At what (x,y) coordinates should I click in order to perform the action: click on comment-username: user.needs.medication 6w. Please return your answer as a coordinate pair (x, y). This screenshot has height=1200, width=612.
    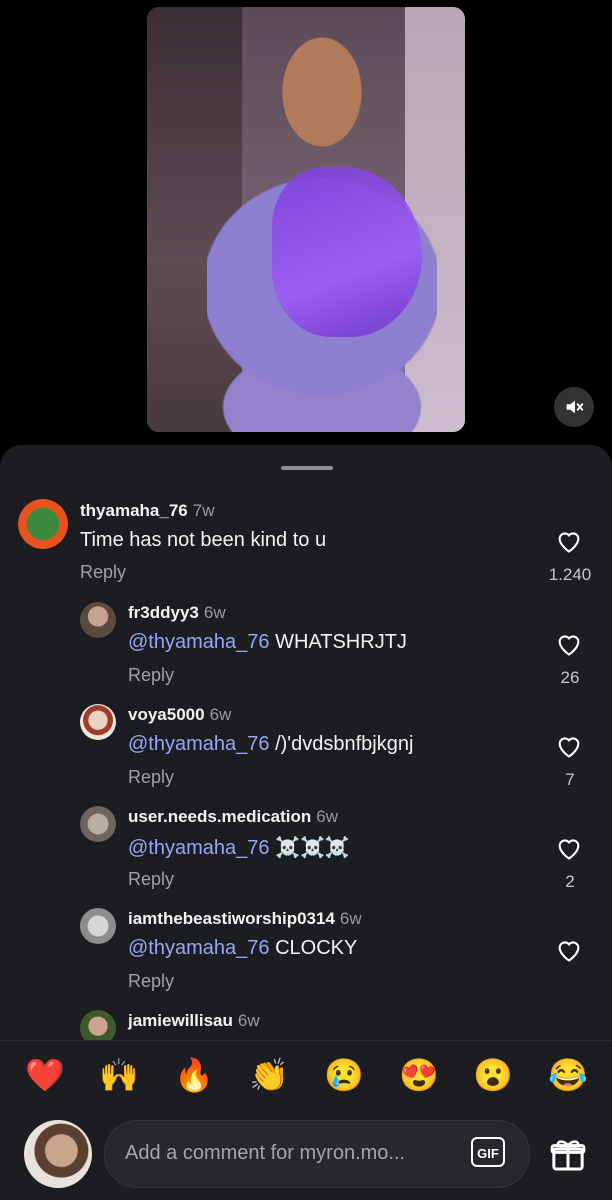
    Looking at the image, I should click on (233, 817).